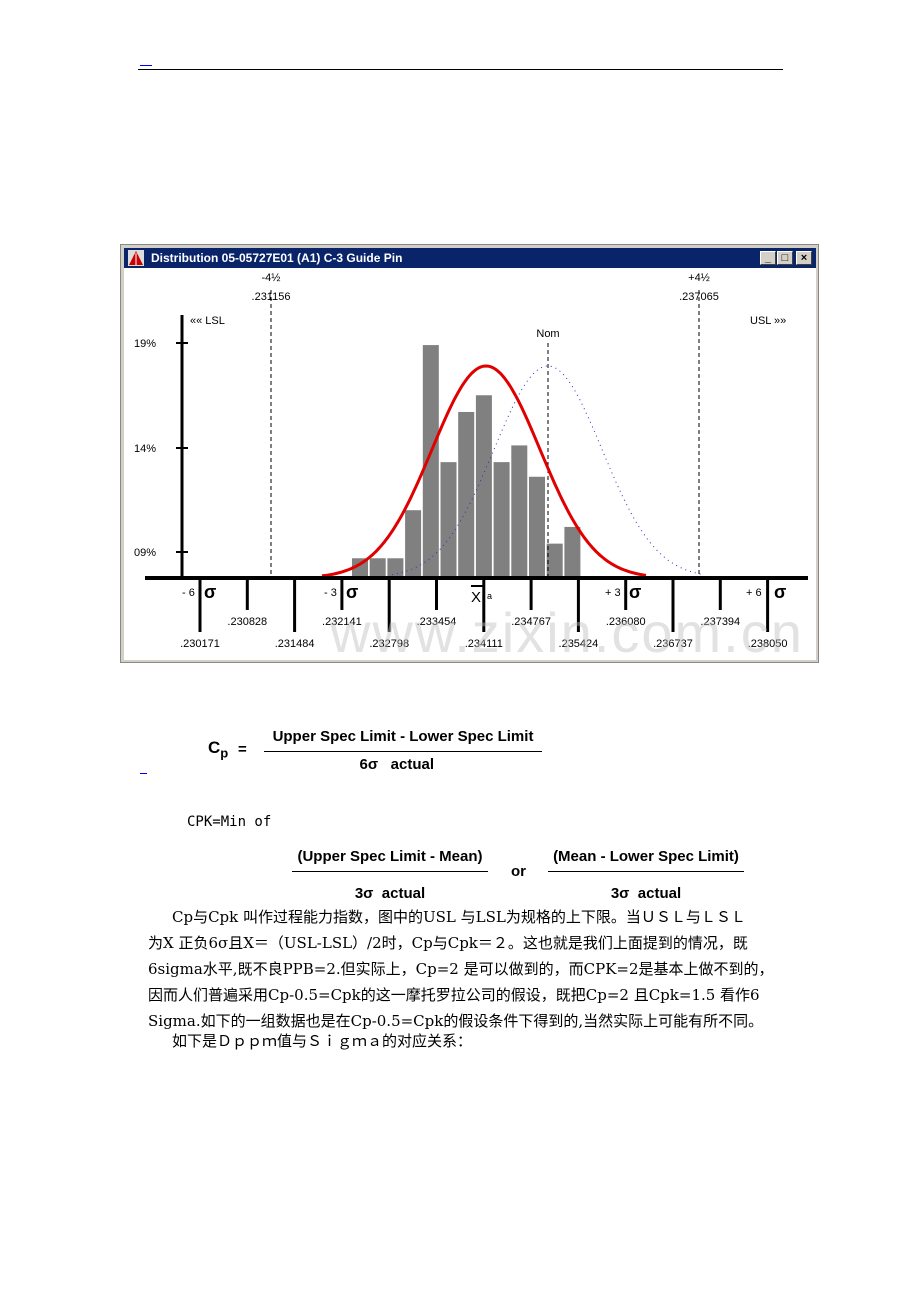 The width and height of the screenshot is (920, 1302). What do you see at coordinates (567, 632) in the screenshot?
I see `watermark: www.zixin.com.cn` at bounding box center [567, 632].